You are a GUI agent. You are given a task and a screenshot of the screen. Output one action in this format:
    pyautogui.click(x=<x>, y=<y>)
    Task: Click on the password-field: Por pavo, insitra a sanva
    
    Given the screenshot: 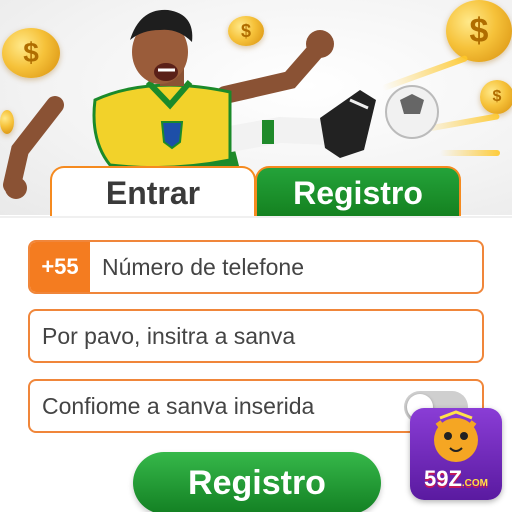 What is the action you would take?
    pyautogui.click(x=256, y=336)
    